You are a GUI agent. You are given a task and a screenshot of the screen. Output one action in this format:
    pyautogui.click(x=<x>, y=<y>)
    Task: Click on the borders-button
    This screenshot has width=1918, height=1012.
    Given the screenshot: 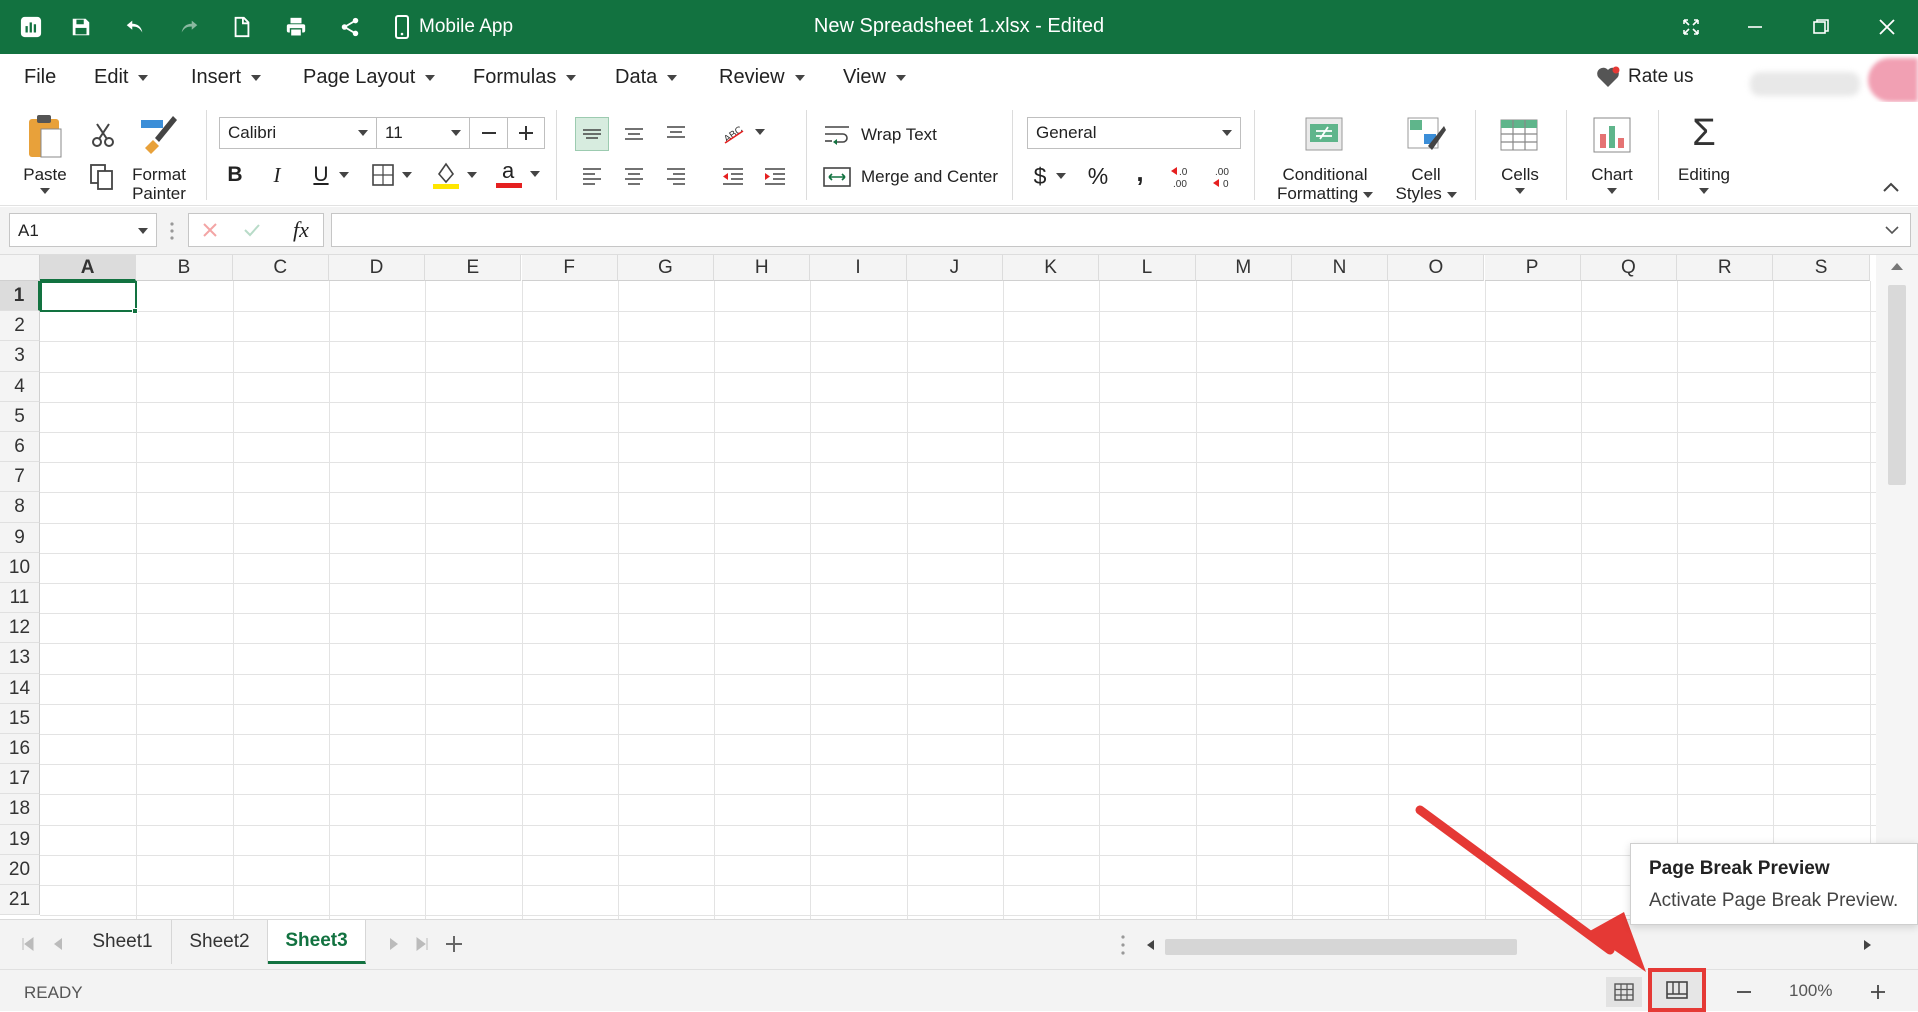 What is the action you would take?
    pyautogui.click(x=392, y=175)
    